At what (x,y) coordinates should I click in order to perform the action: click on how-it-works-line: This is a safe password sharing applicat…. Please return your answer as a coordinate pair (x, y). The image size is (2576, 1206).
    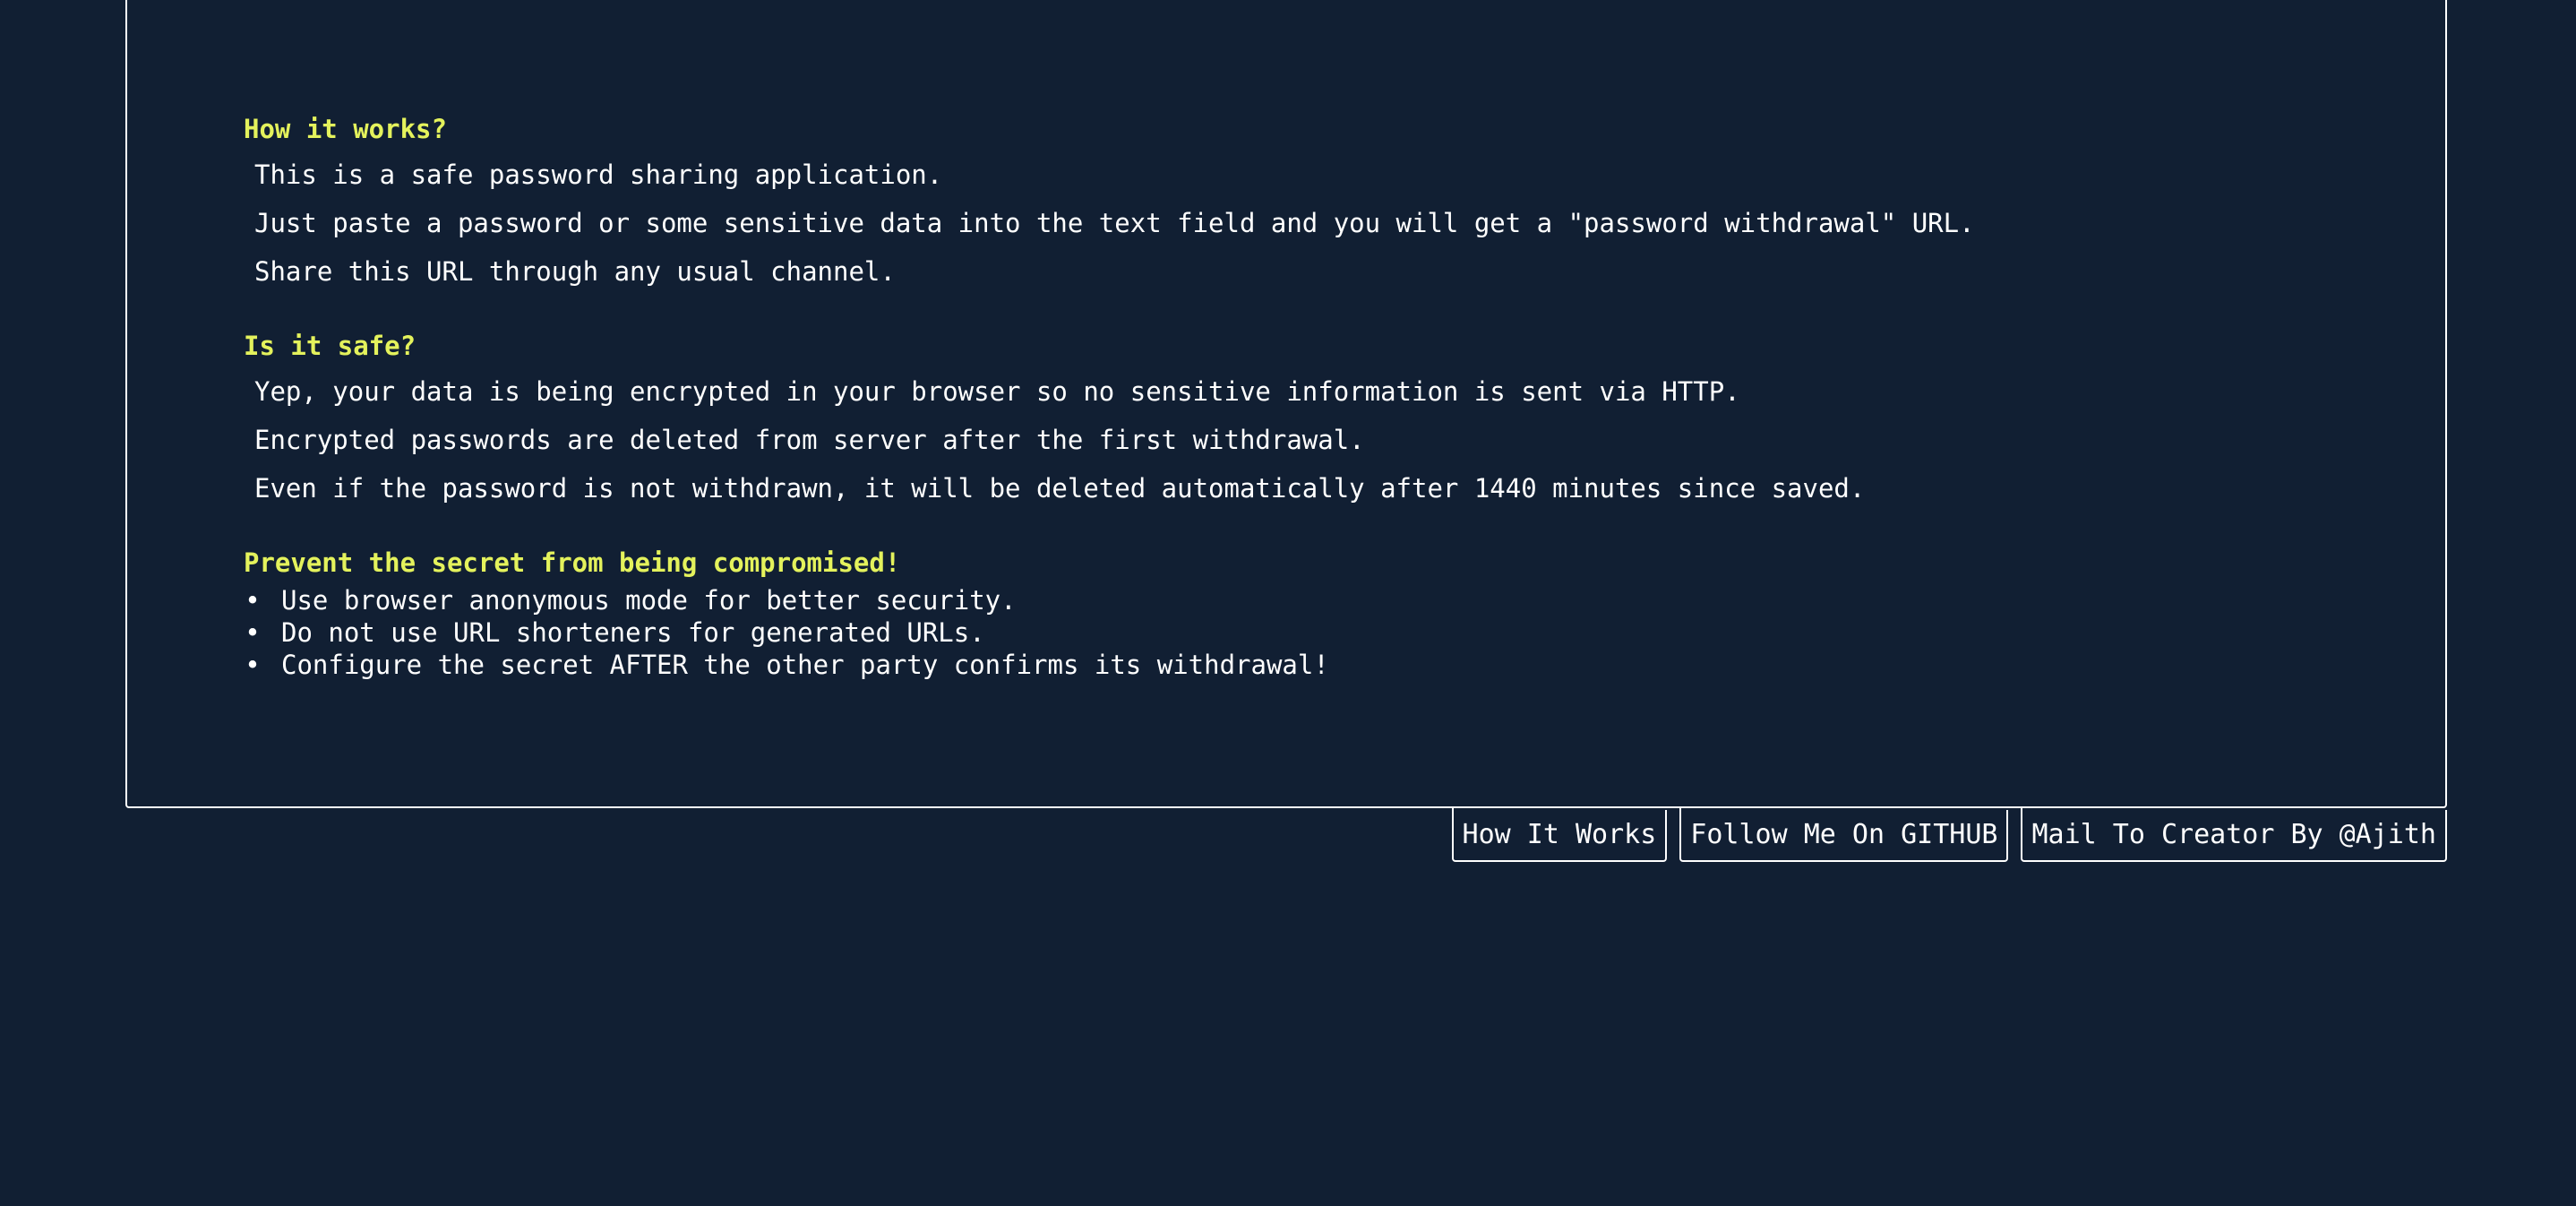
    Looking at the image, I should click on (598, 174).